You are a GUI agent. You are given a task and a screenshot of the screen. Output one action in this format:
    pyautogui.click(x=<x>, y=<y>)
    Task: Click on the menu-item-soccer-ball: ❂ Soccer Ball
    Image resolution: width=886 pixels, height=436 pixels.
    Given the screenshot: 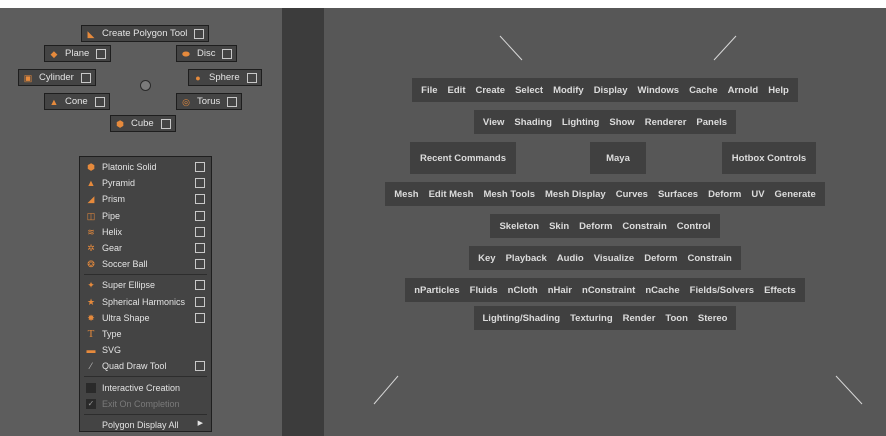 What is the action you would take?
    pyautogui.click(x=145, y=264)
    